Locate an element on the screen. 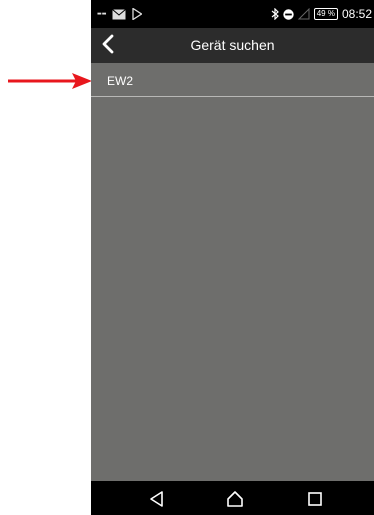 This screenshot has height=515, width=374. signal-icon is located at coordinates (303, 14).